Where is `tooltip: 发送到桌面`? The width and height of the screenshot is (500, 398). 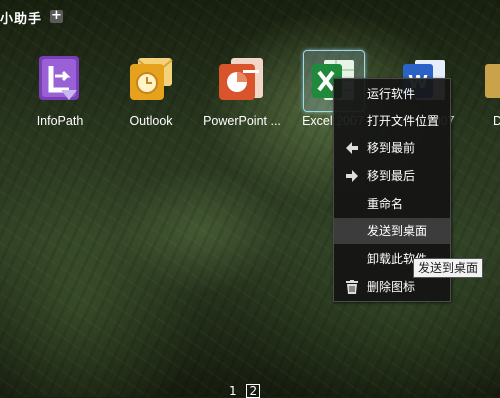
tooltip: 发送到桌面 is located at coordinates (448, 268).